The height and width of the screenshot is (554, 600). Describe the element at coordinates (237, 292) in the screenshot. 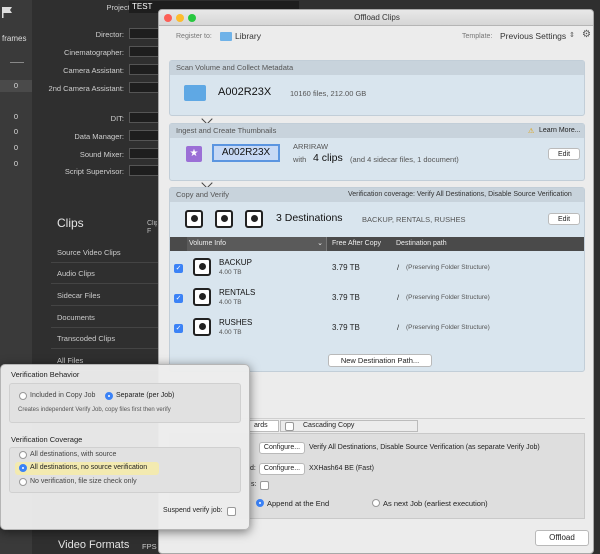

I see `destination-name: RENTALS` at that location.